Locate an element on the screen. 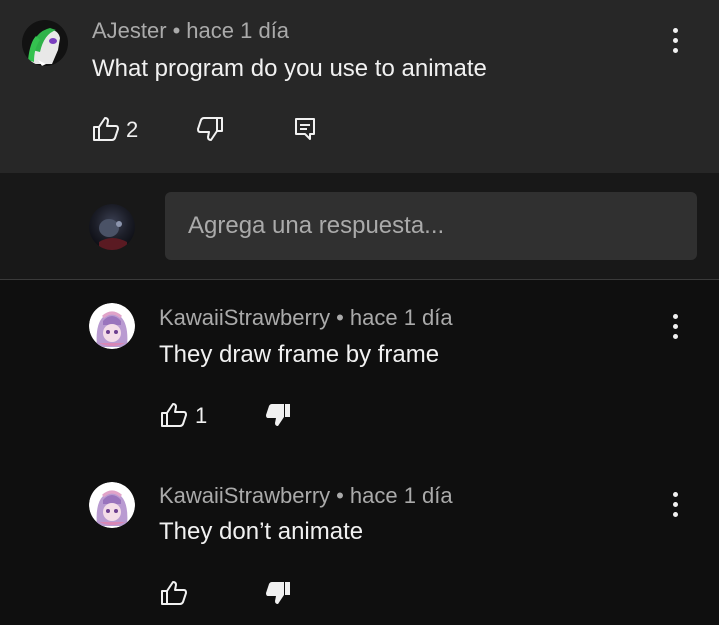  comment-text: They draw frame by frame is located at coordinates (299, 354).